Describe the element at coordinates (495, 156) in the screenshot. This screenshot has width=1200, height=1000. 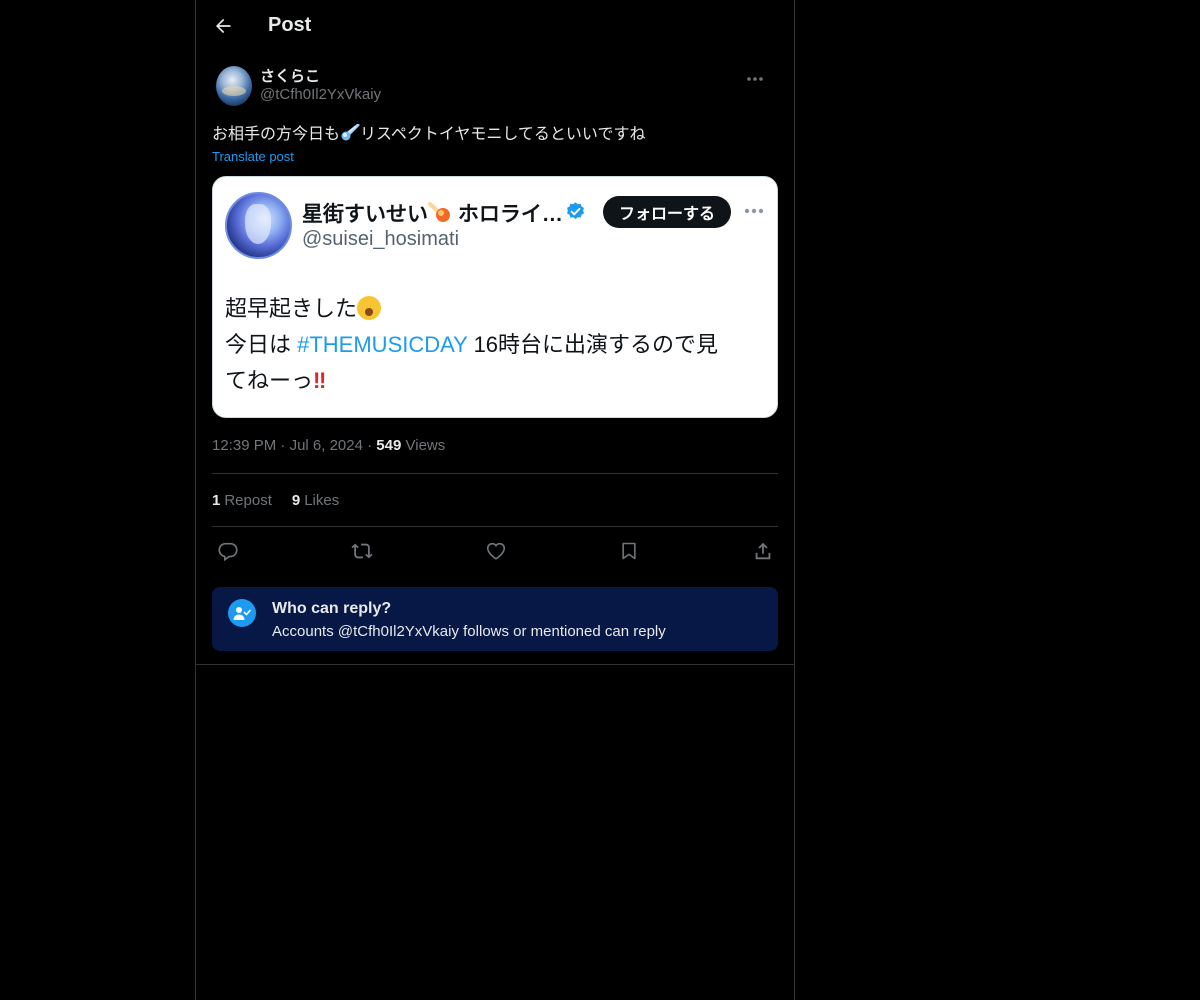
I see `translate-post-link: Translate post` at that location.